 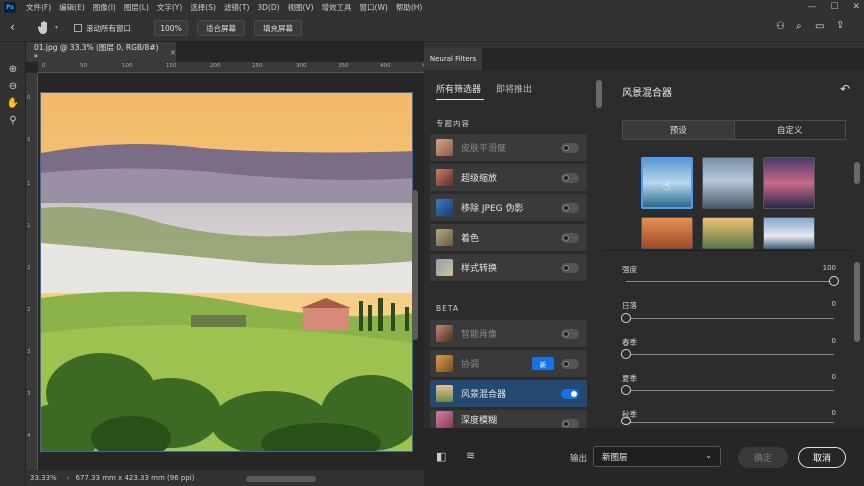 I want to click on menu-plugins: 增效工具, so click(x=337, y=7).